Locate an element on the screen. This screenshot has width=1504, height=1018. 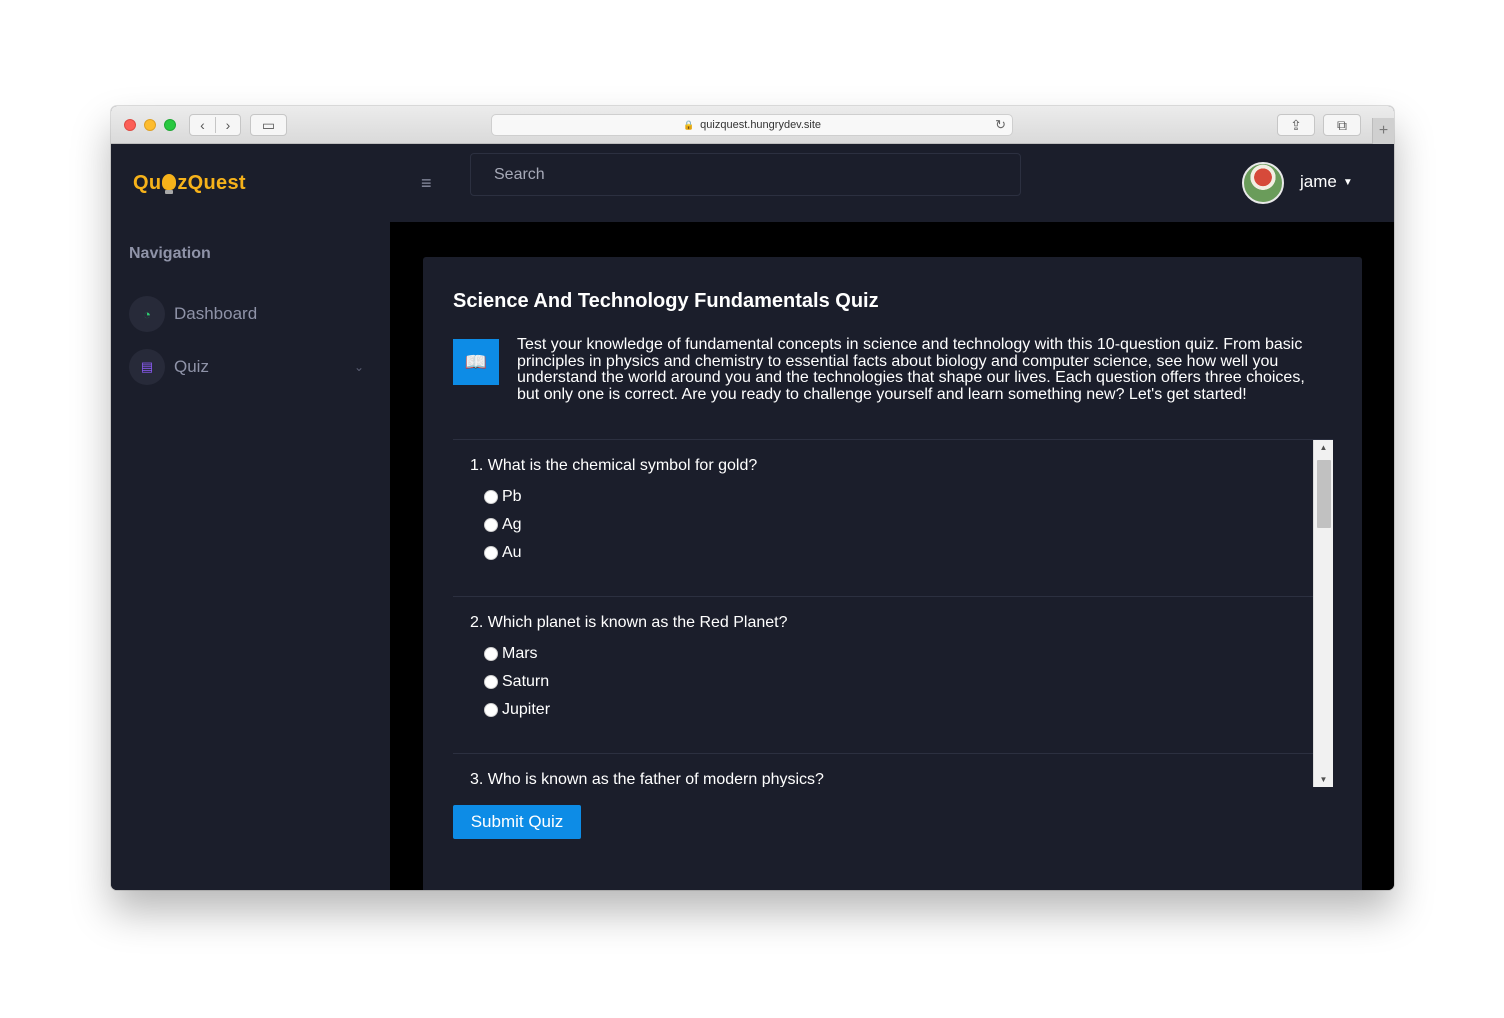
avatar is located at coordinates (1263, 183).